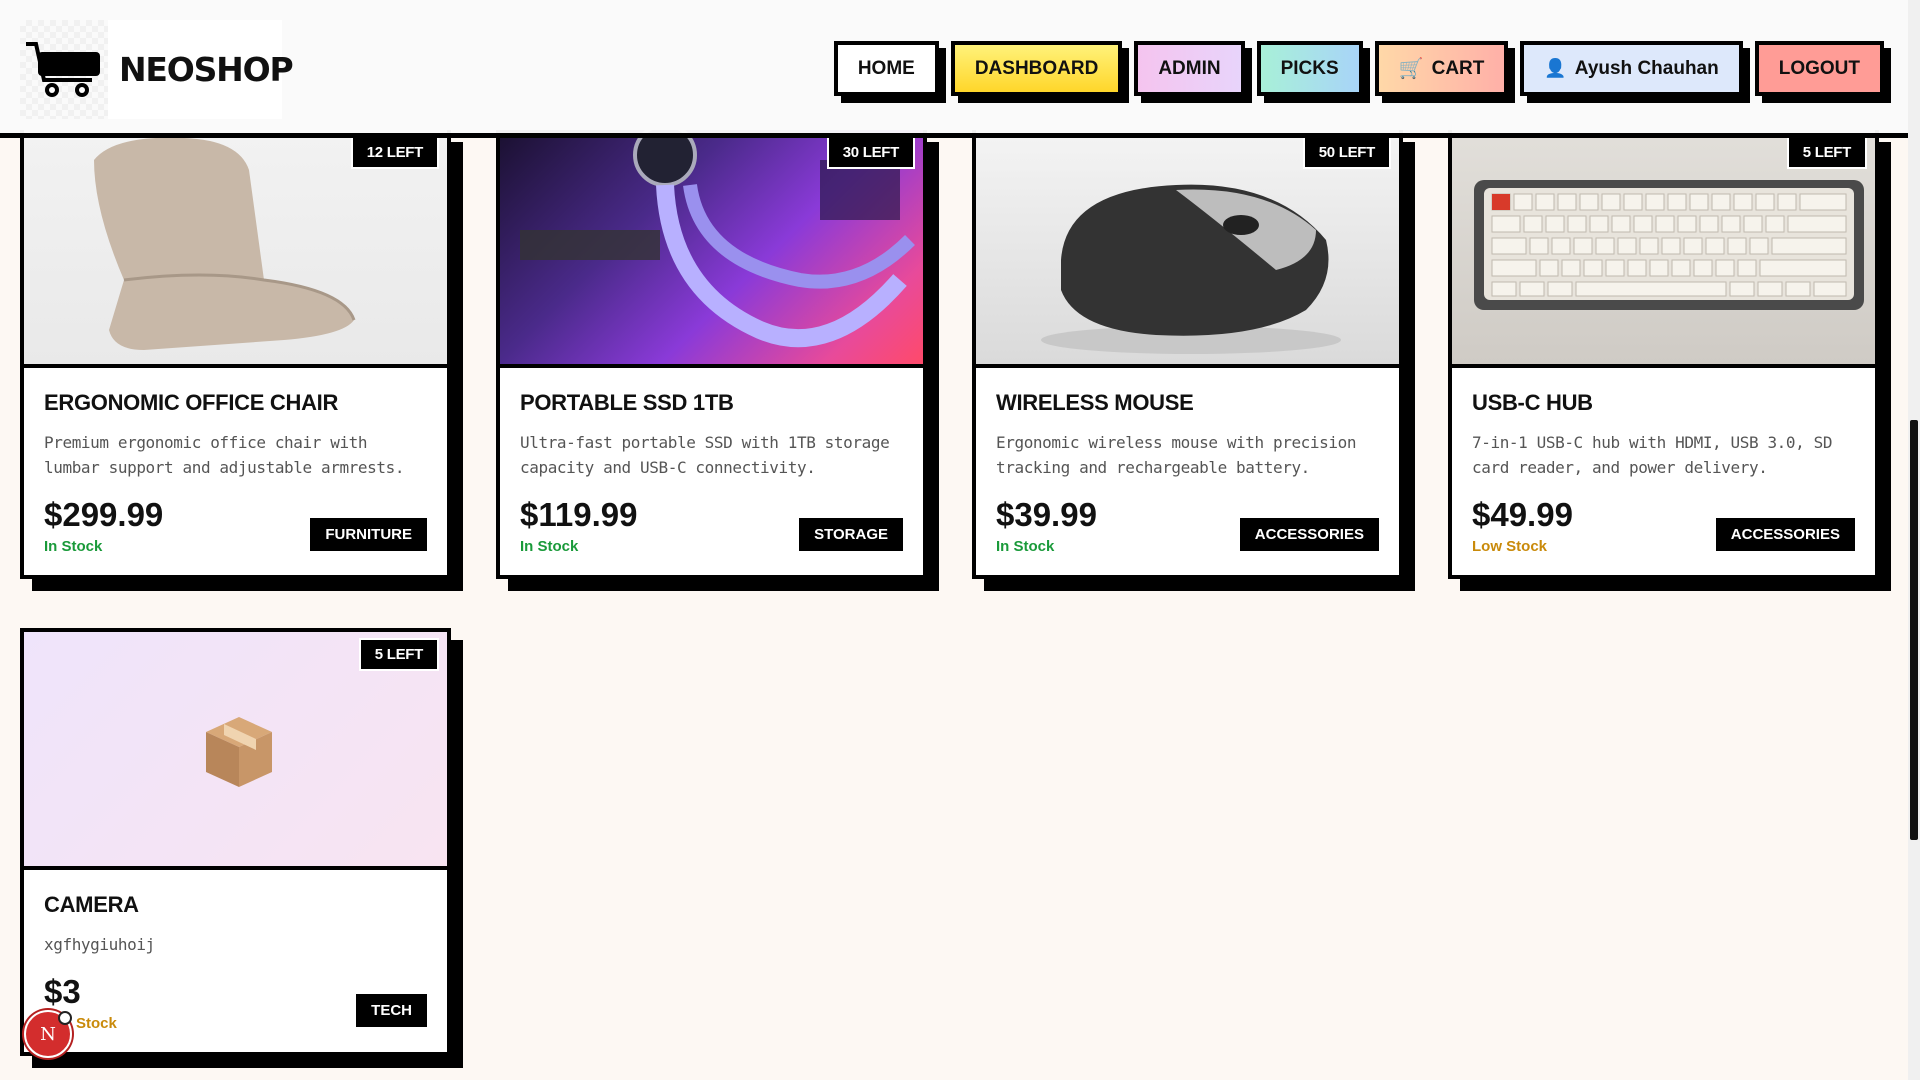 The width and height of the screenshot is (1920, 1080). What do you see at coordinates (1346, 152) in the screenshot?
I see `stock-left-badge: 50 LEFT` at bounding box center [1346, 152].